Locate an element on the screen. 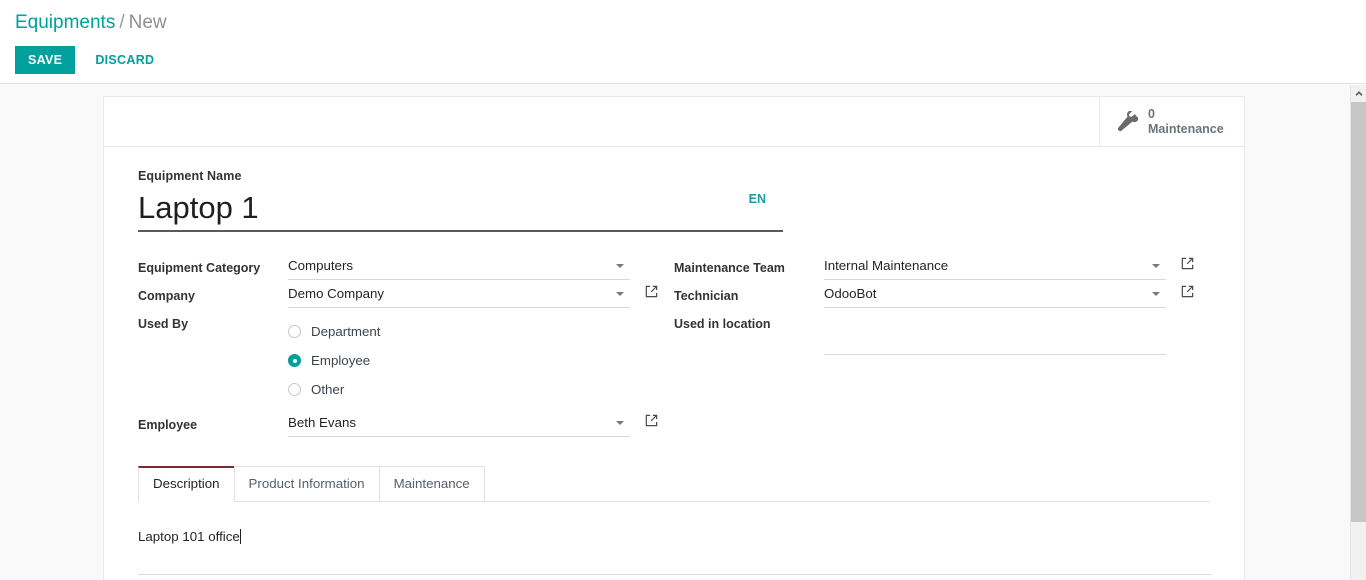 This screenshot has width=1366, height=580. field-equipment-category: Equipment Category is located at coordinates (406, 267).